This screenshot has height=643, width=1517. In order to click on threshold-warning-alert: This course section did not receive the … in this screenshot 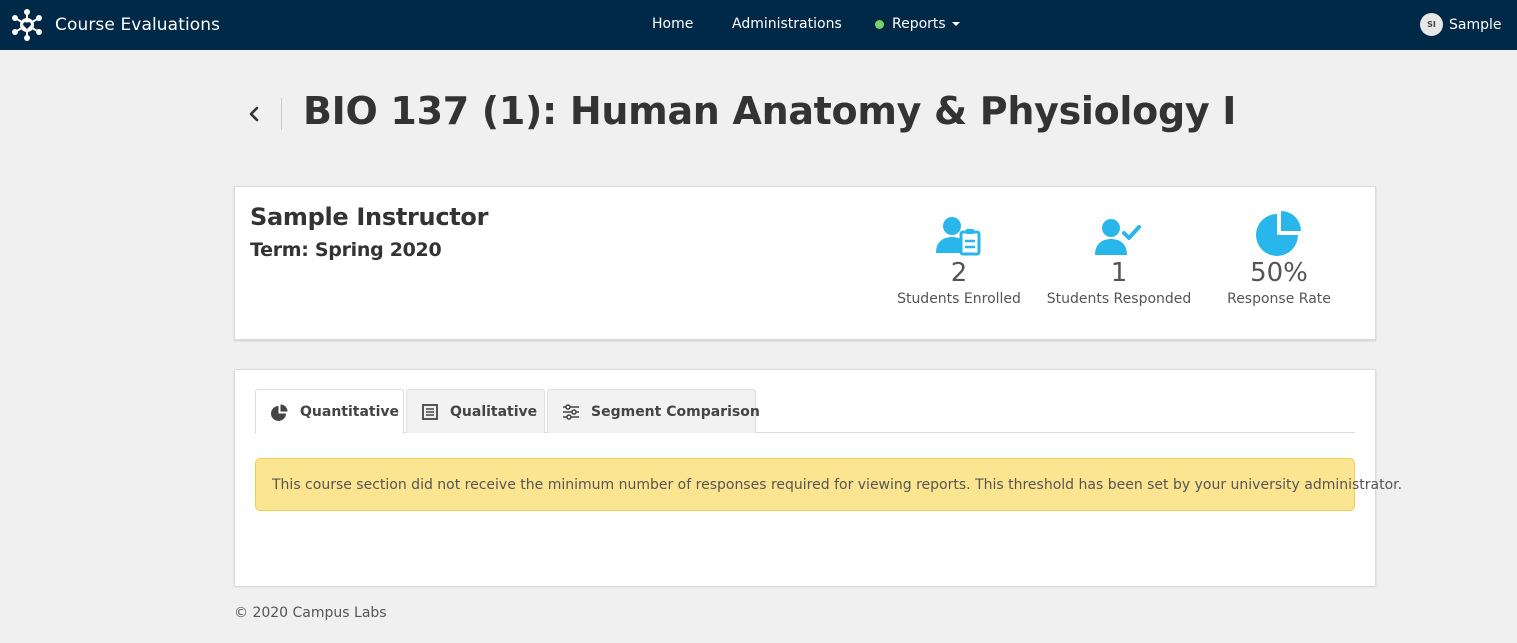, I will do `click(828, 484)`.